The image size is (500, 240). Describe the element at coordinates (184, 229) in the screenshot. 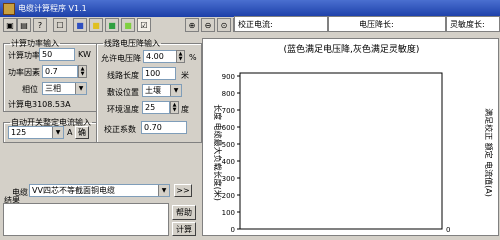

I see `calculate-button: 计算` at that location.